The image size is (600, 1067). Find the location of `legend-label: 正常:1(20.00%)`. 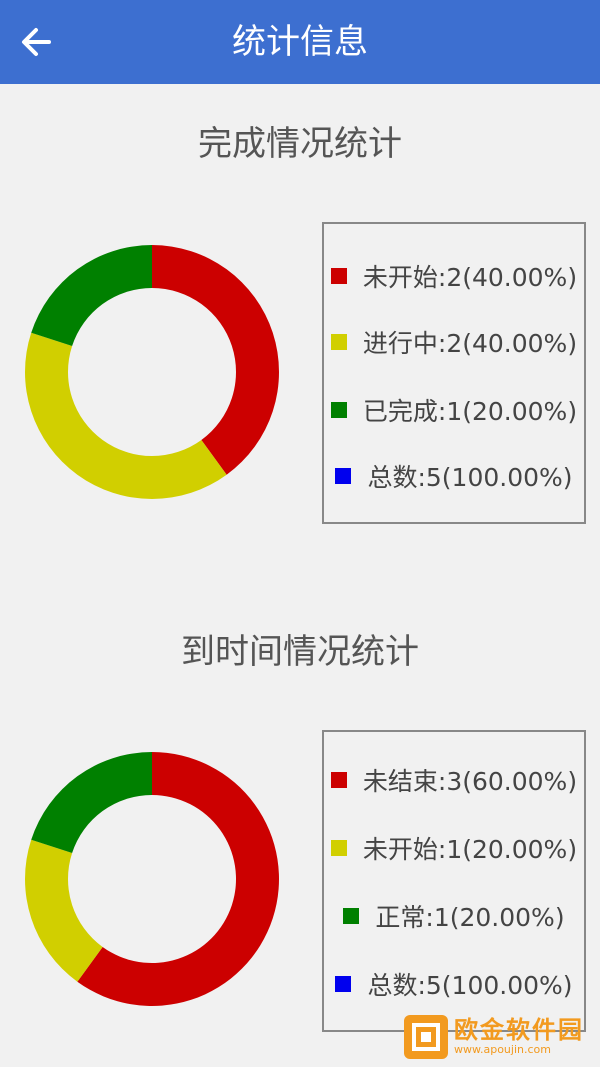

legend-label: 正常:1(20.00%) is located at coordinates (470, 917).